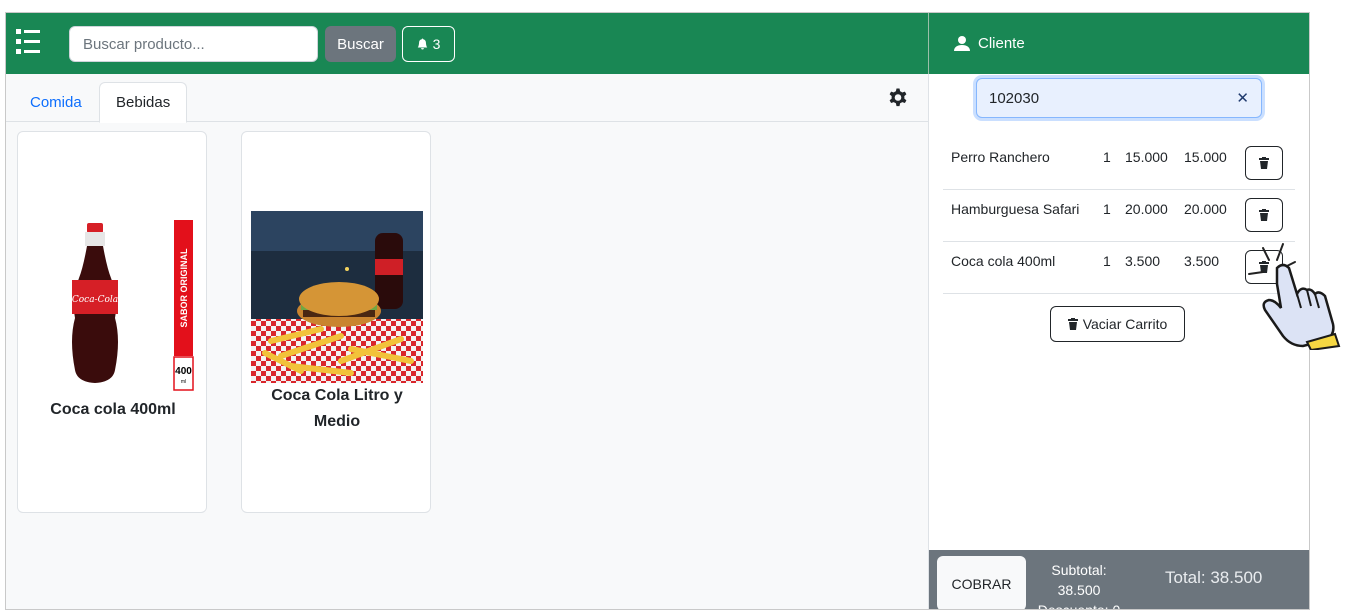 This screenshot has width=1348, height=610. Describe the element at coordinates (962, 43) in the screenshot. I see `user-icon` at that location.